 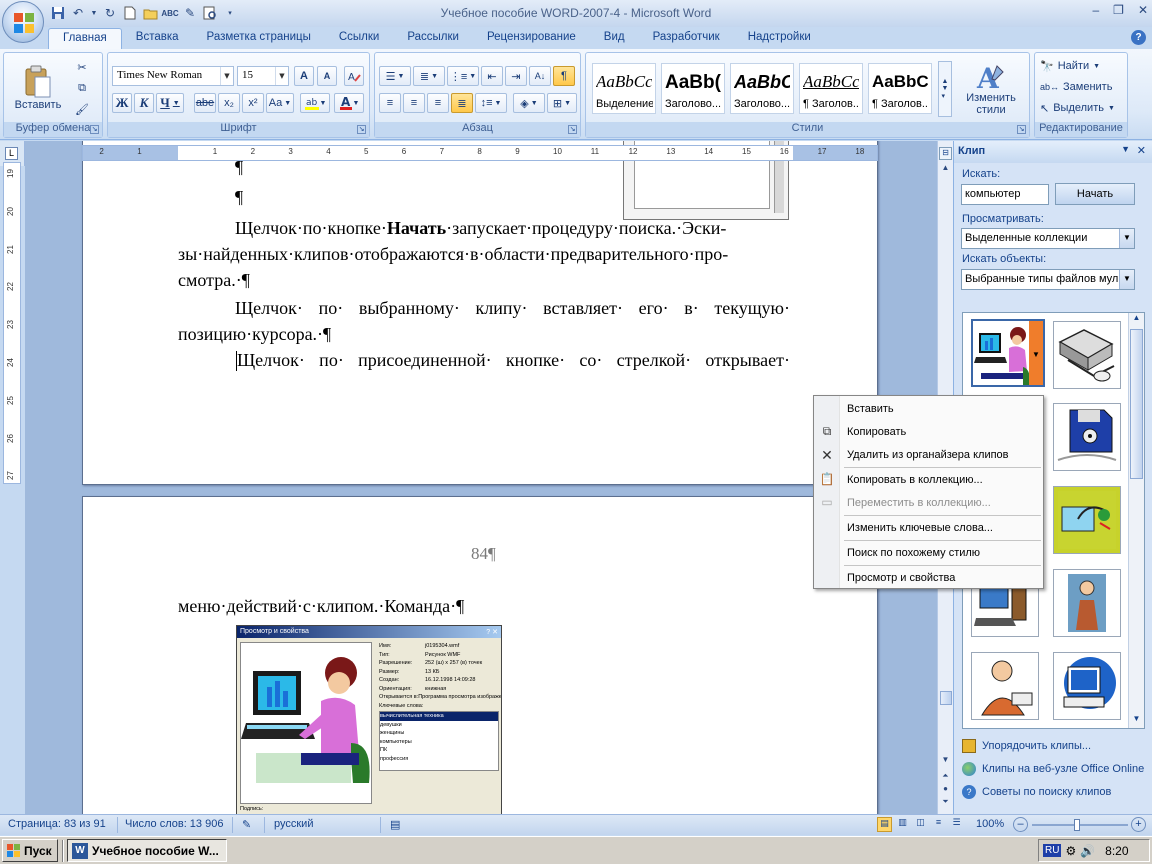 I want to click on paste-button: Вставить, so click(x=38, y=88).